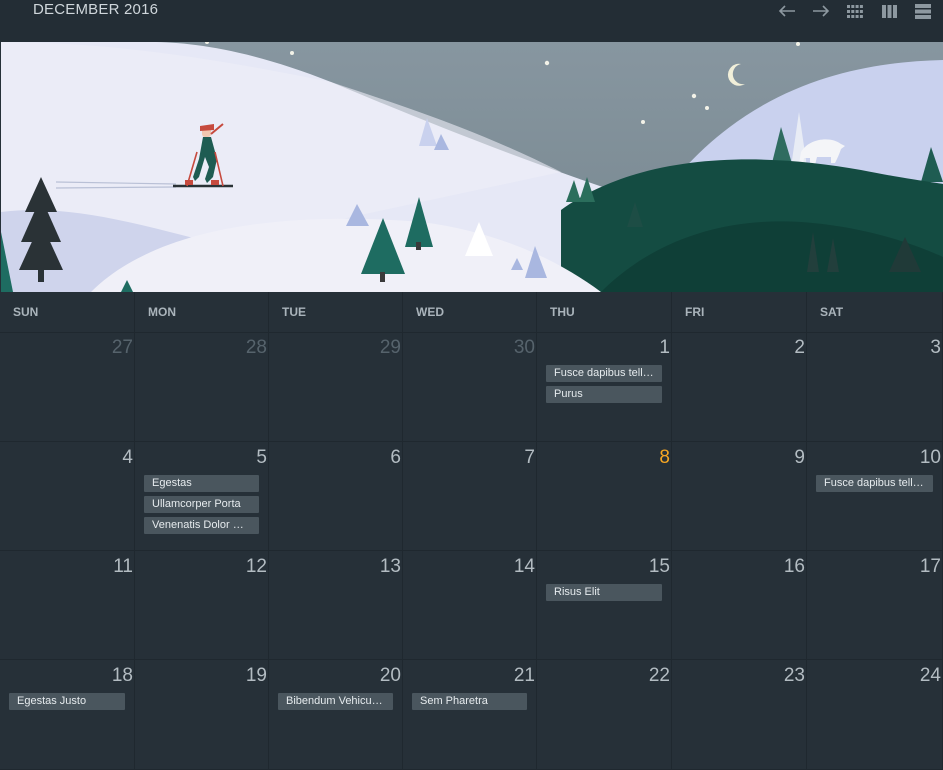 This screenshot has width=943, height=770. Describe the element at coordinates (256, 675) in the screenshot. I see `day-number: 19` at that location.